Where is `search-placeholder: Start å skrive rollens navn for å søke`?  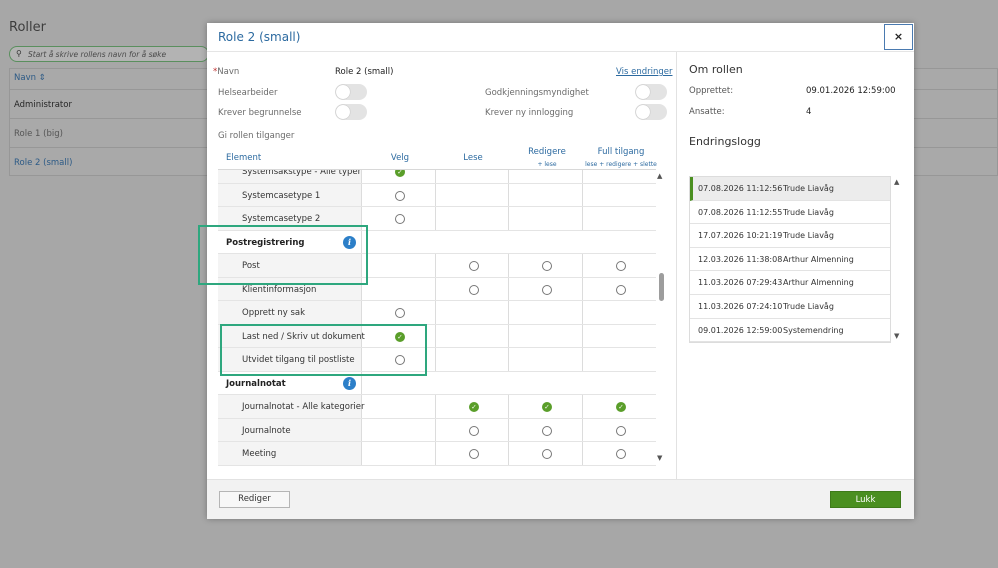
search-placeholder: Start å skrive rollens navn for å søke is located at coordinates (97, 54).